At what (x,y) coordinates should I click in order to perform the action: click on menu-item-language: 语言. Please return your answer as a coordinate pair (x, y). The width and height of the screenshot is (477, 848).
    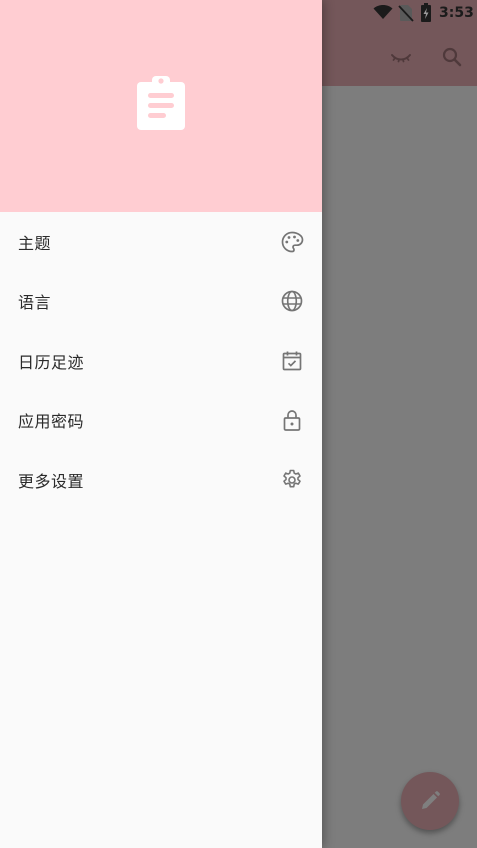
    Looking at the image, I should click on (161, 302).